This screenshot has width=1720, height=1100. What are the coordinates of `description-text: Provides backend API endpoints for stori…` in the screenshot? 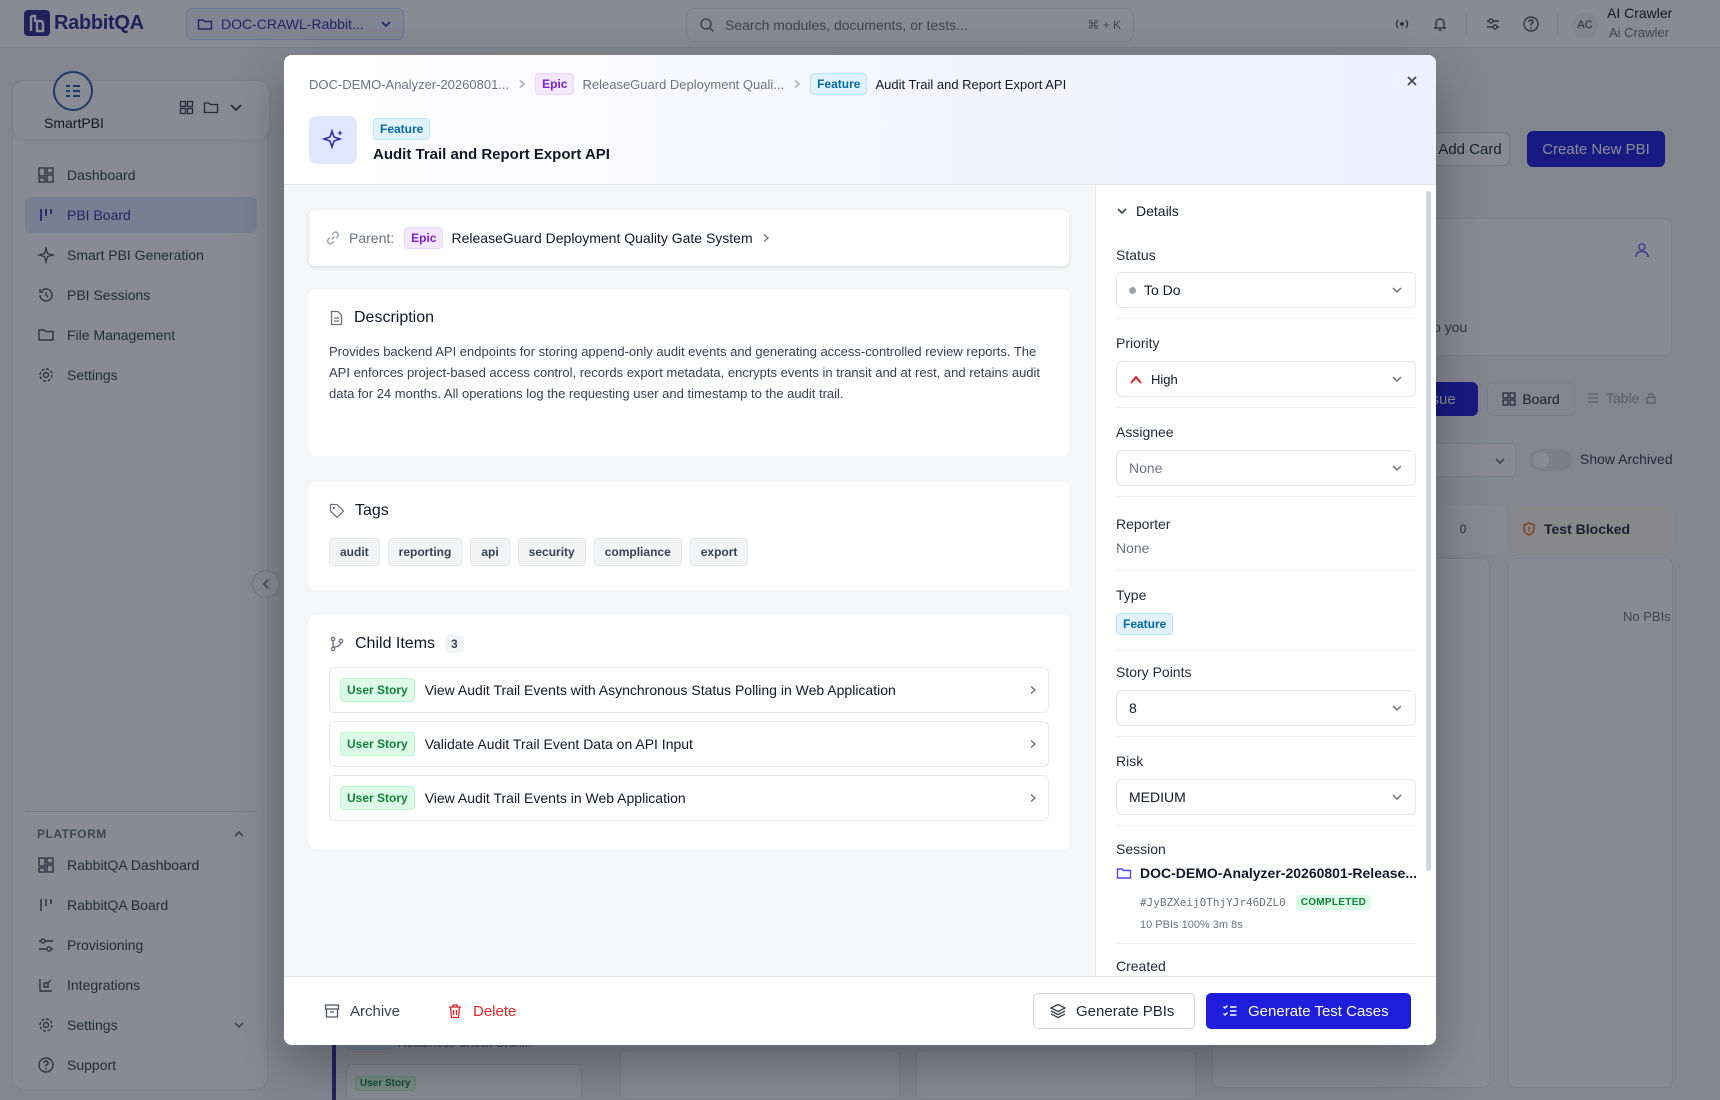 It's located at (685, 372).